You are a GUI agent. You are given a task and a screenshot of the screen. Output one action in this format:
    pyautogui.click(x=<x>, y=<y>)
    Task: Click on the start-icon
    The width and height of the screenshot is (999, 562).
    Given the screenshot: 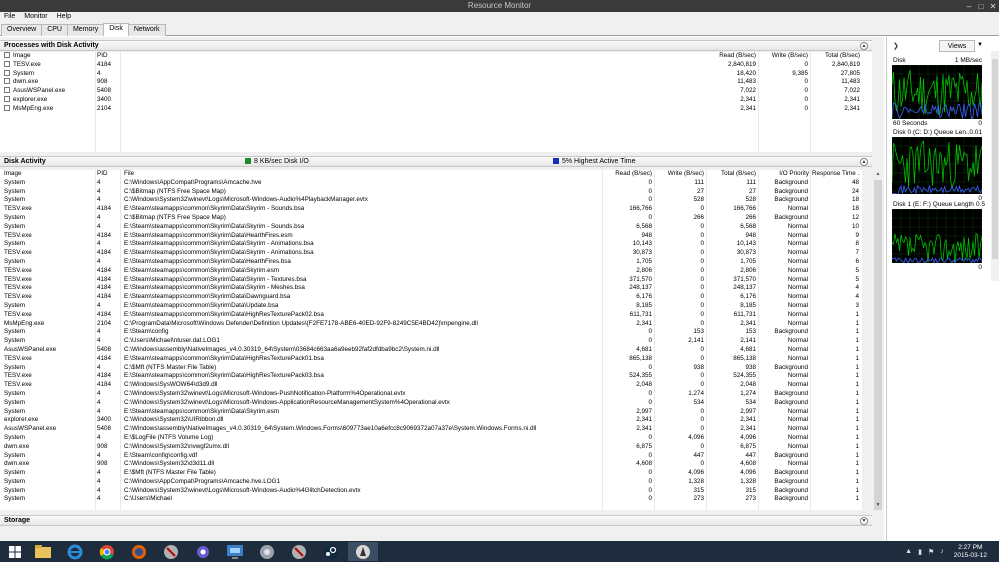 What is the action you would take?
    pyautogui.click(x=15, y=551)
    